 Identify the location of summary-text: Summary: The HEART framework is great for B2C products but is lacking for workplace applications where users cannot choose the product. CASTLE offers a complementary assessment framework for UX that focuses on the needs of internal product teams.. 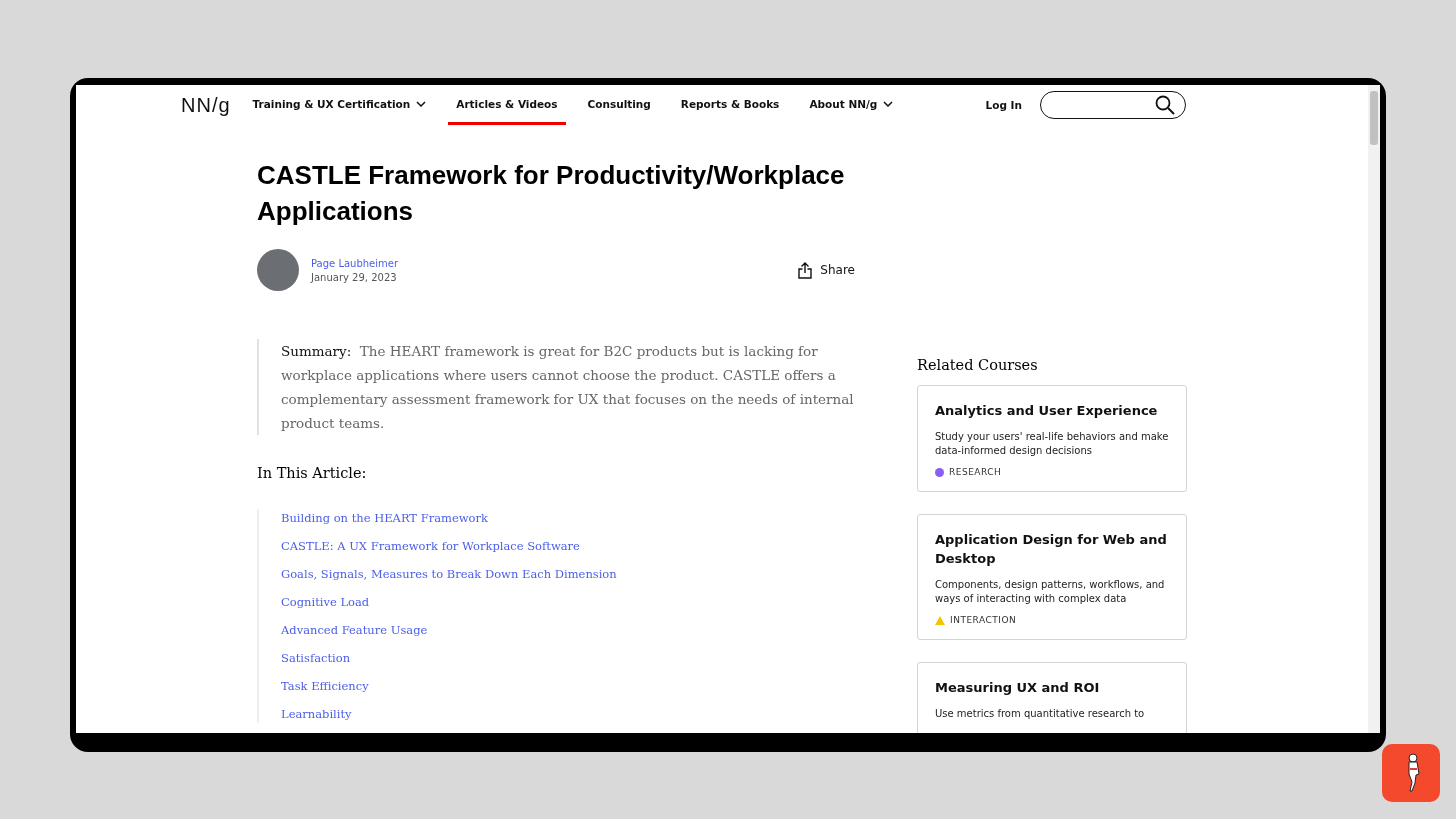
(557, 387).